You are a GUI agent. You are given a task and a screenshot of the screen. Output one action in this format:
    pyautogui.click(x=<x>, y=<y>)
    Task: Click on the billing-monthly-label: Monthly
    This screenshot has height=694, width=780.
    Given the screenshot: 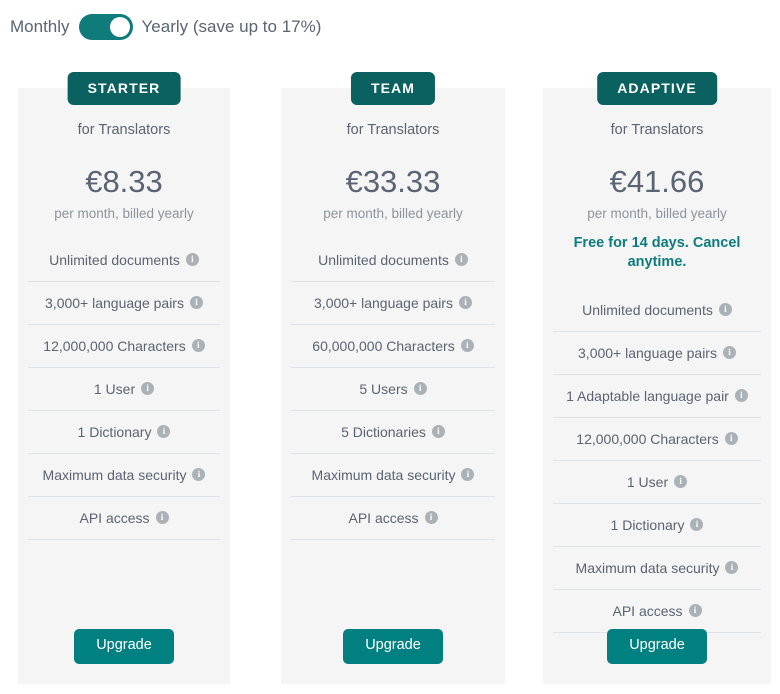 What is the action you would take?
    pyautogui.click(x=40, y=26)
    